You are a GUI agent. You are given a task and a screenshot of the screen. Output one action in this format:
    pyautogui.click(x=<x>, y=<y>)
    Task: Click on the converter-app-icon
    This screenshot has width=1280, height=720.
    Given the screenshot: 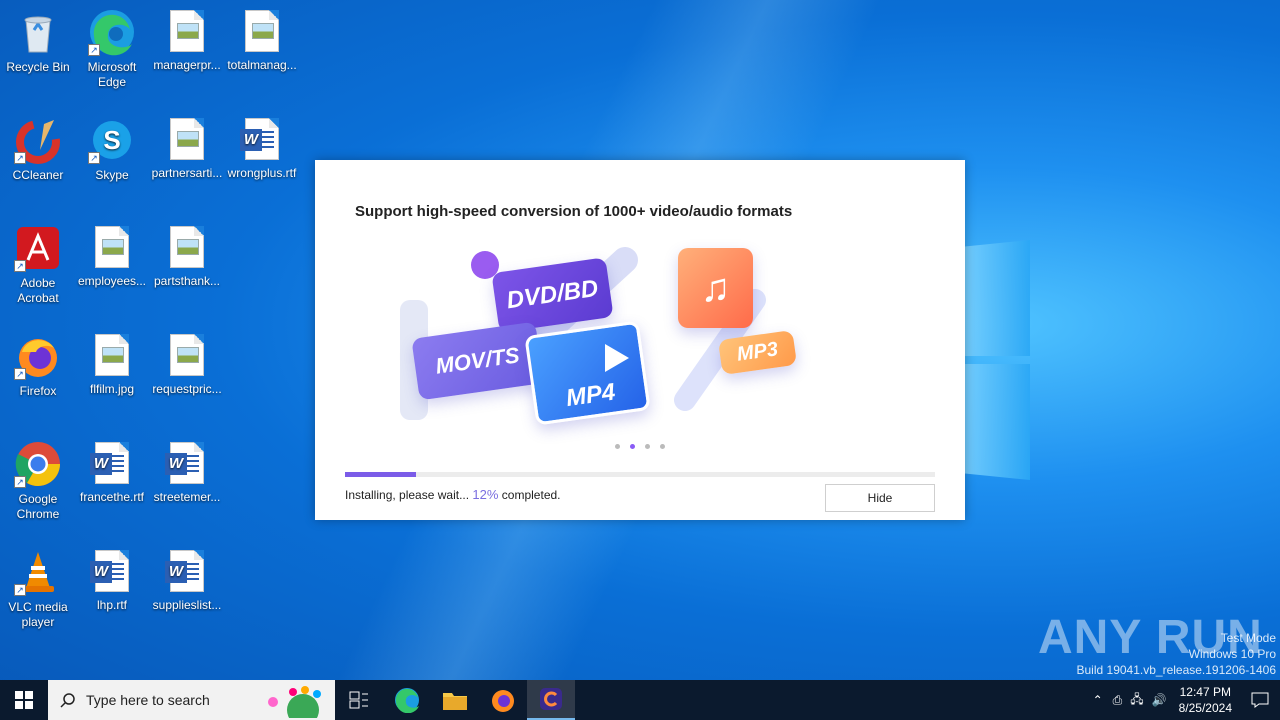 What is the action you would take?
    pyautogui.click(x=551, y=699)
    